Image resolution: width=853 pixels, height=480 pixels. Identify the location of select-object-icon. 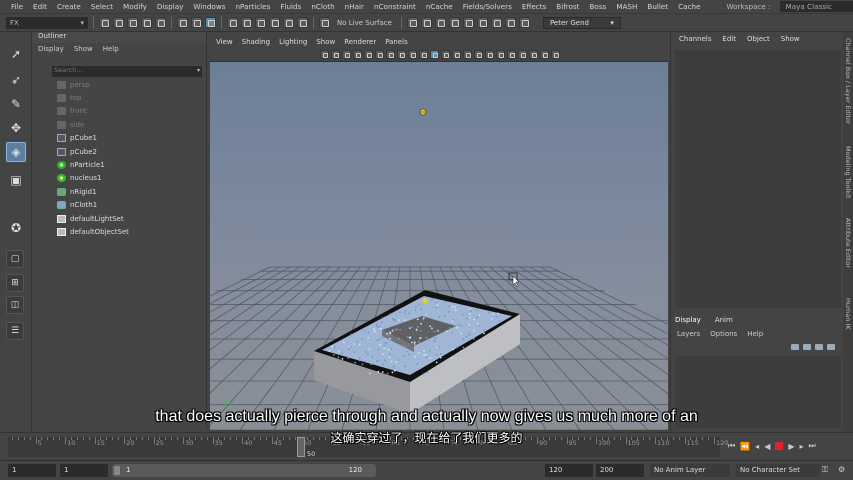
(196, 22).